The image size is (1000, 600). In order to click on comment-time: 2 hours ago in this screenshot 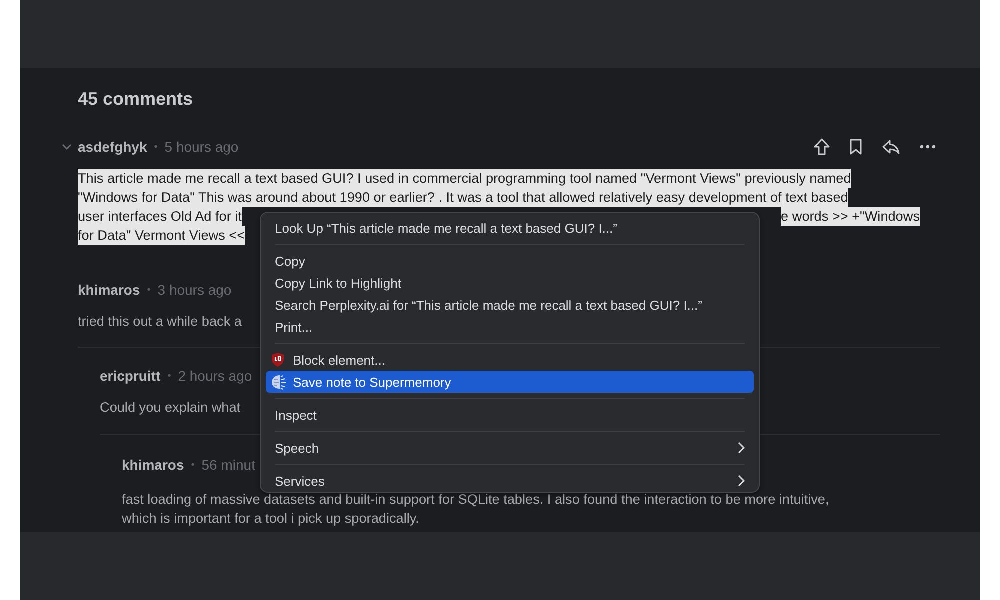, I will do `click(215, 376)`.